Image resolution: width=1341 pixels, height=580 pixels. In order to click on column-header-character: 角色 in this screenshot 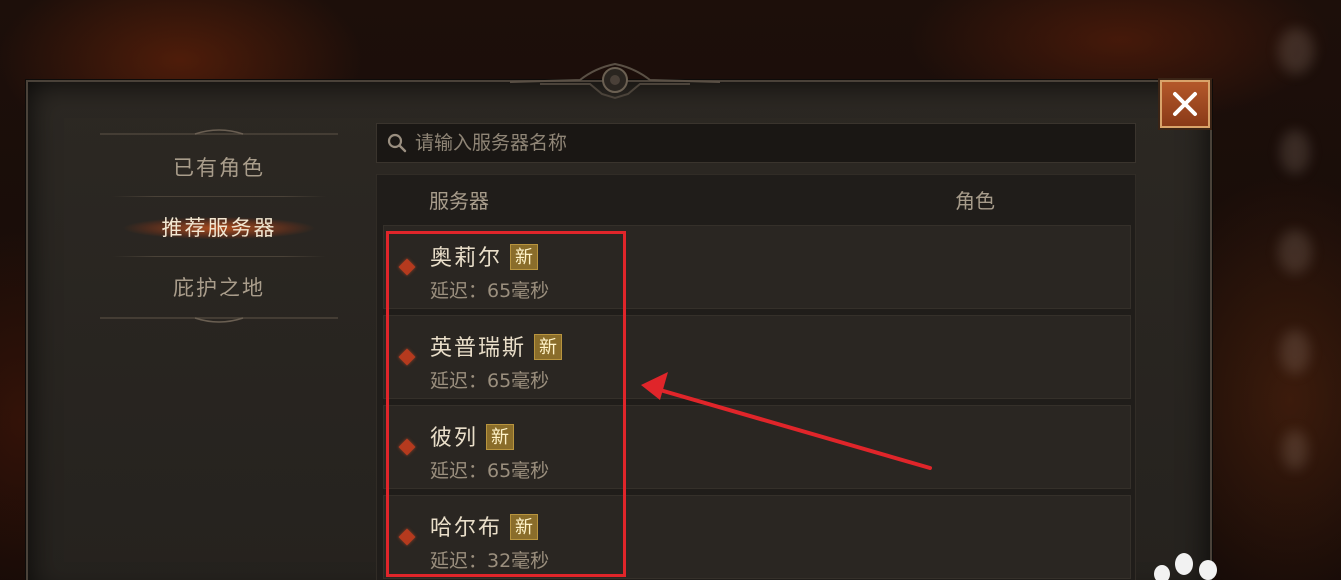, I will do `click(975, 201)`.